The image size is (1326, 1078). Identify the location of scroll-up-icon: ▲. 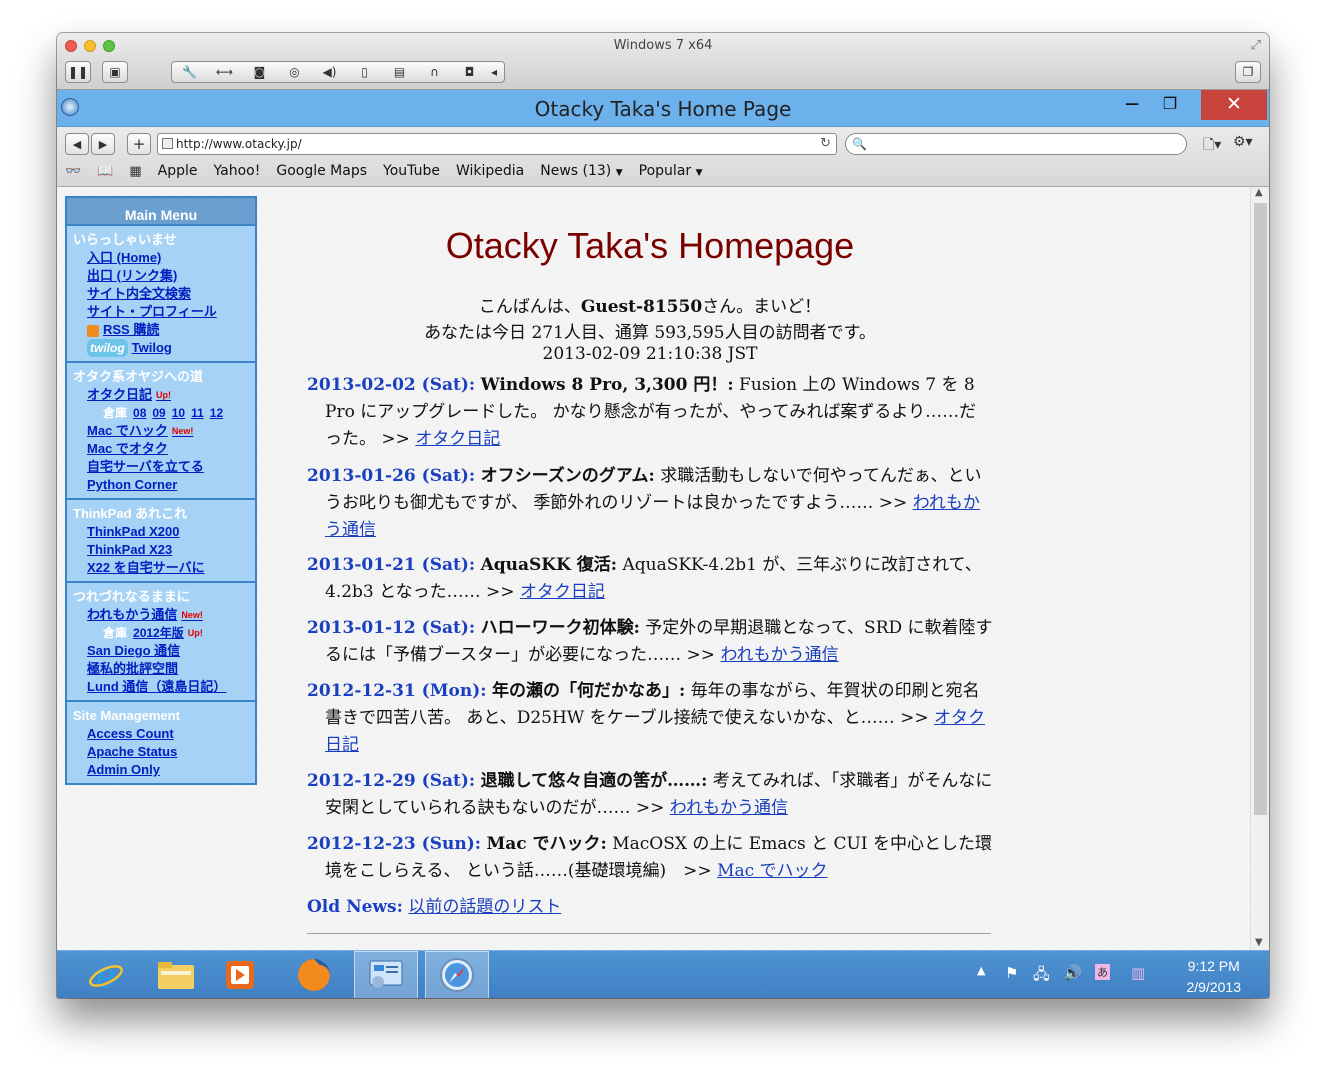
(1259, 192).